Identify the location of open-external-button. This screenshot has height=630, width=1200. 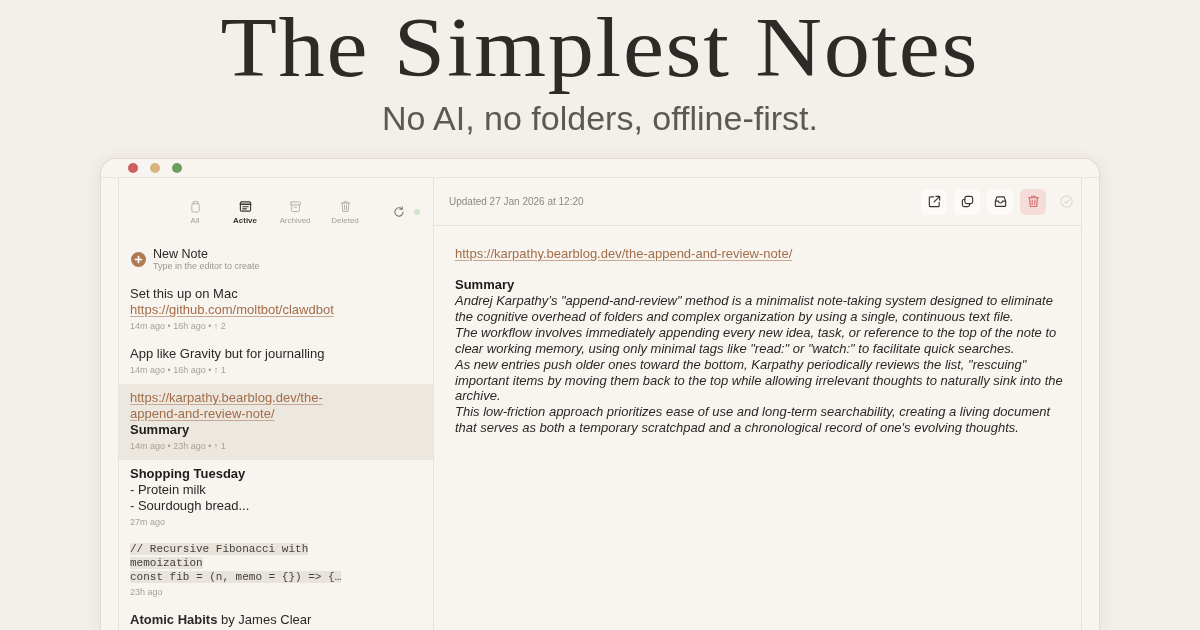
(934, 201).